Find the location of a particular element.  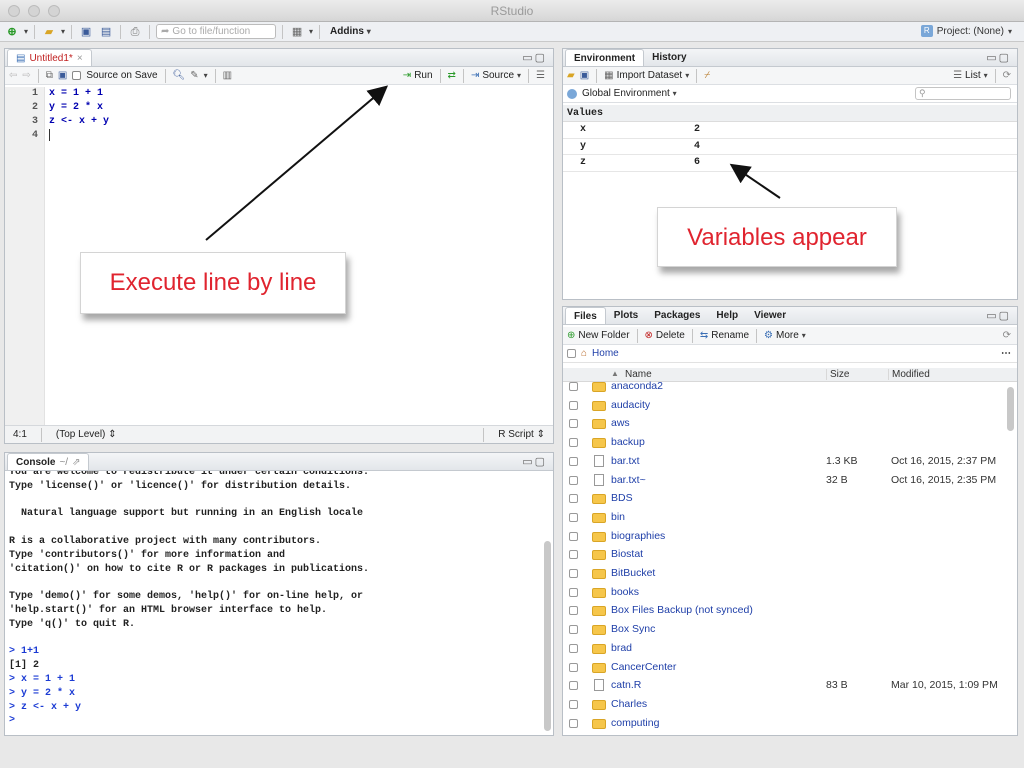

console-scrollbar is located at coordinates (547, 636).